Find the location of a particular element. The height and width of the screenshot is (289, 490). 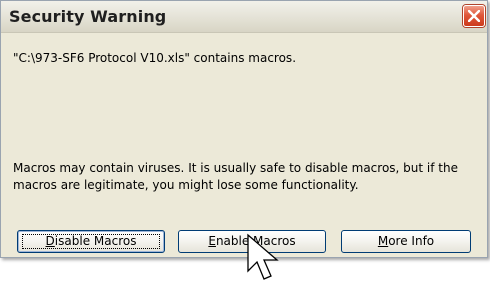

more-info-button: More Info is located at coordinates (406, 241).